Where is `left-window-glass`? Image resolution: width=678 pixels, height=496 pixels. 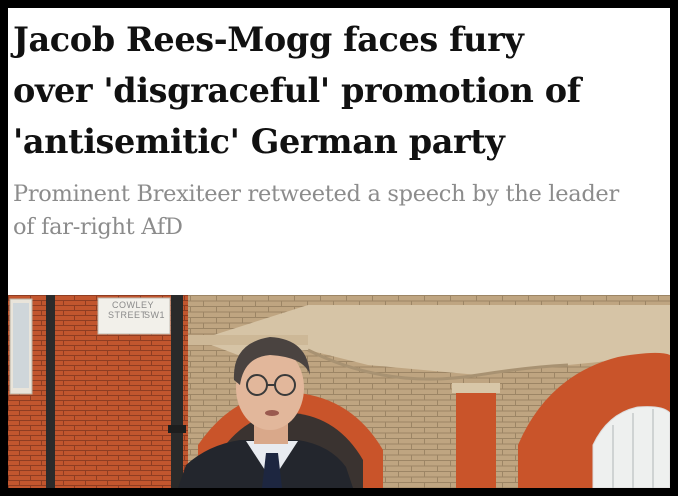 left-window-glass is located at coordinates (21, 345).